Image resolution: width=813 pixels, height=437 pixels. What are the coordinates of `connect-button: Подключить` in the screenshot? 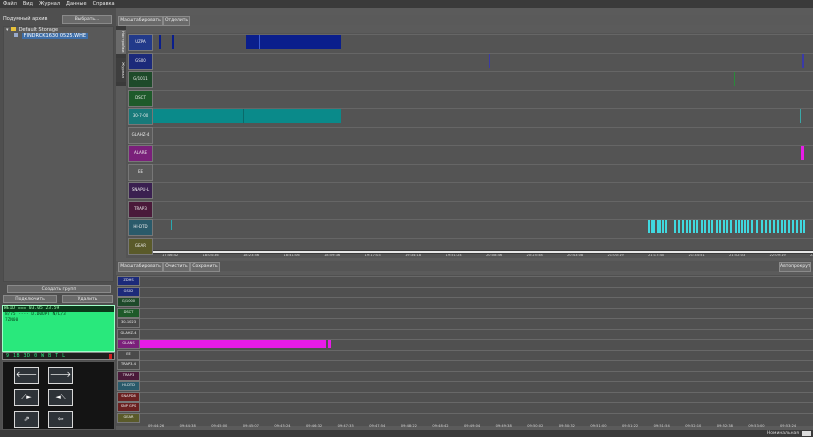 It's located at (30, 299).